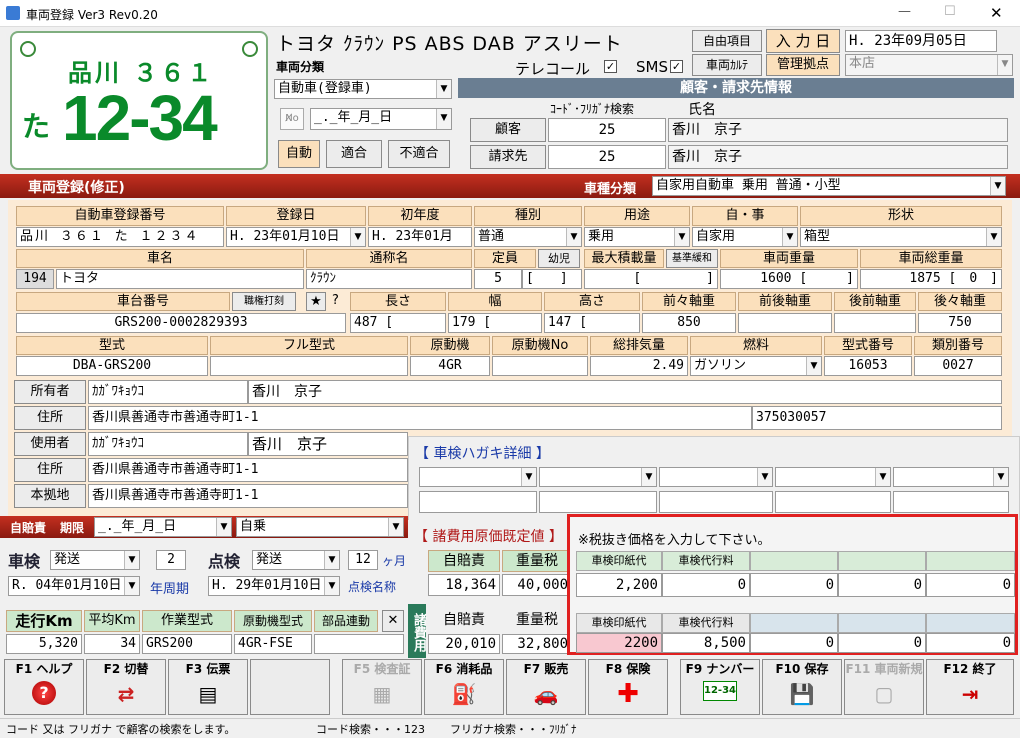  What do you see at coordinates (168, 444) in the screenshot?
I see `user-kana-field: ｶｶﾞﾜｷｮｳｺ` at bounding box center [168, 444].